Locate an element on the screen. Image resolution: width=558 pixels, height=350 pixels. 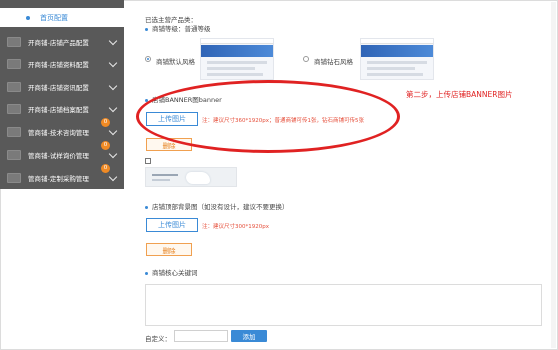
annotation-text: 第二步，上传店铺BANNER图片 is located at coordinates (459, 94).